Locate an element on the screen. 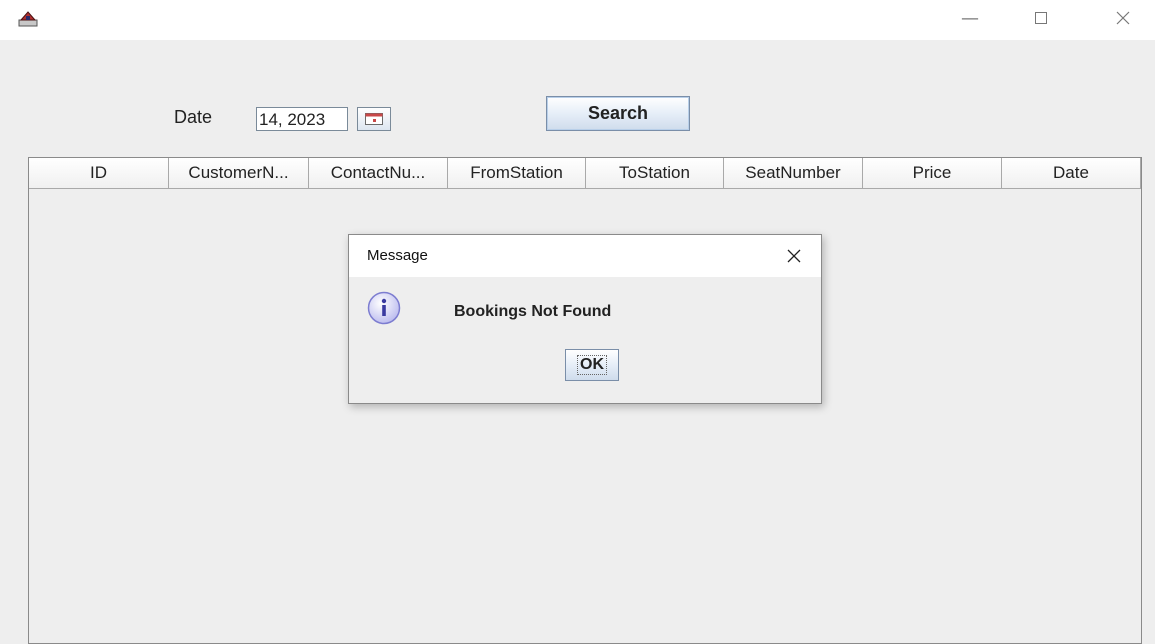 This screenshot has height=644, width=1155. java-app-icon is located at coordinates (28, 18).